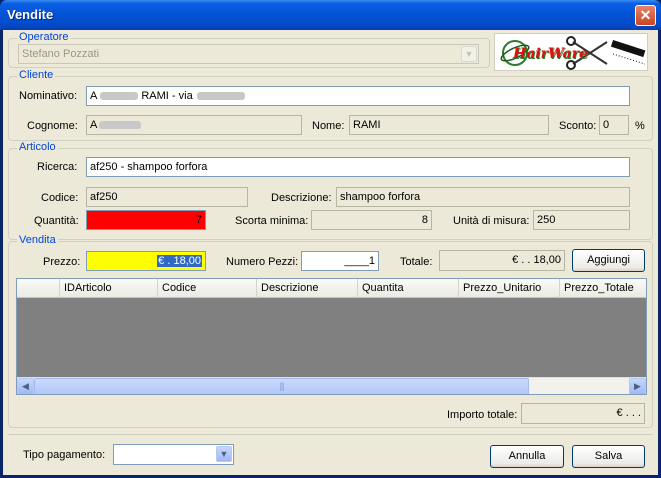  I want to click on sconto-label: Sconto:, so click(578, 126).